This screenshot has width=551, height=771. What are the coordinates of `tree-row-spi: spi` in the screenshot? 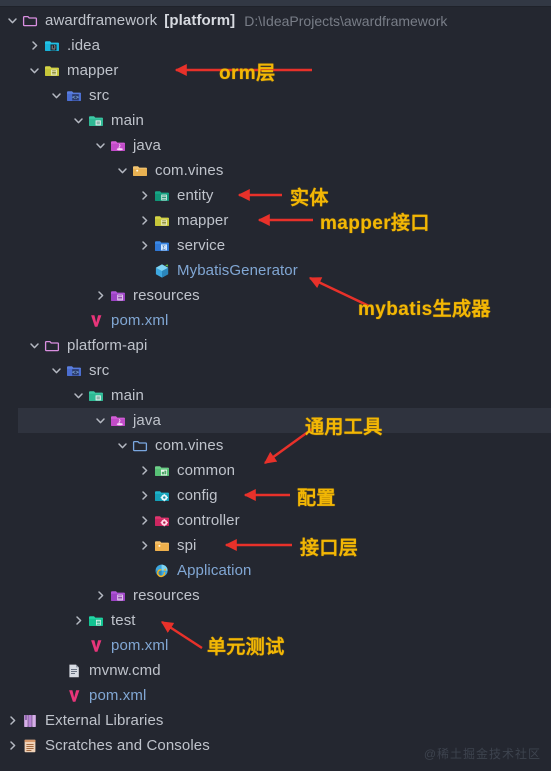 It's located at (275, 545).